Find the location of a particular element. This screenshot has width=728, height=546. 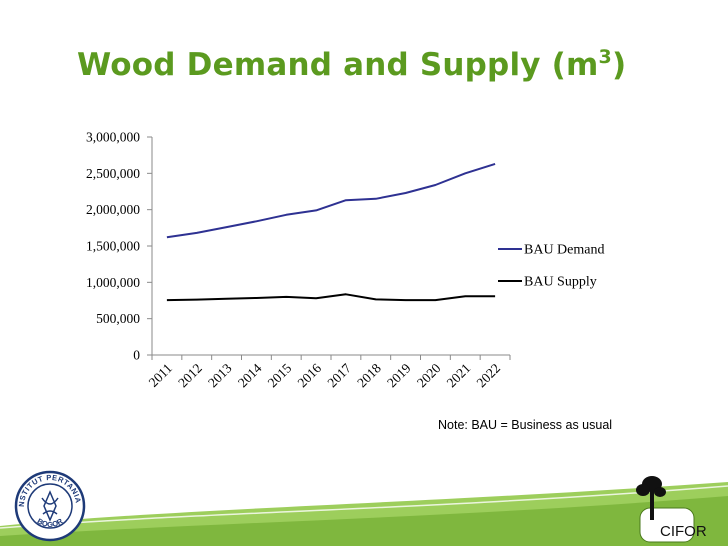

y-tick-label: 2,500,000 is located at coordinates (113, 173).